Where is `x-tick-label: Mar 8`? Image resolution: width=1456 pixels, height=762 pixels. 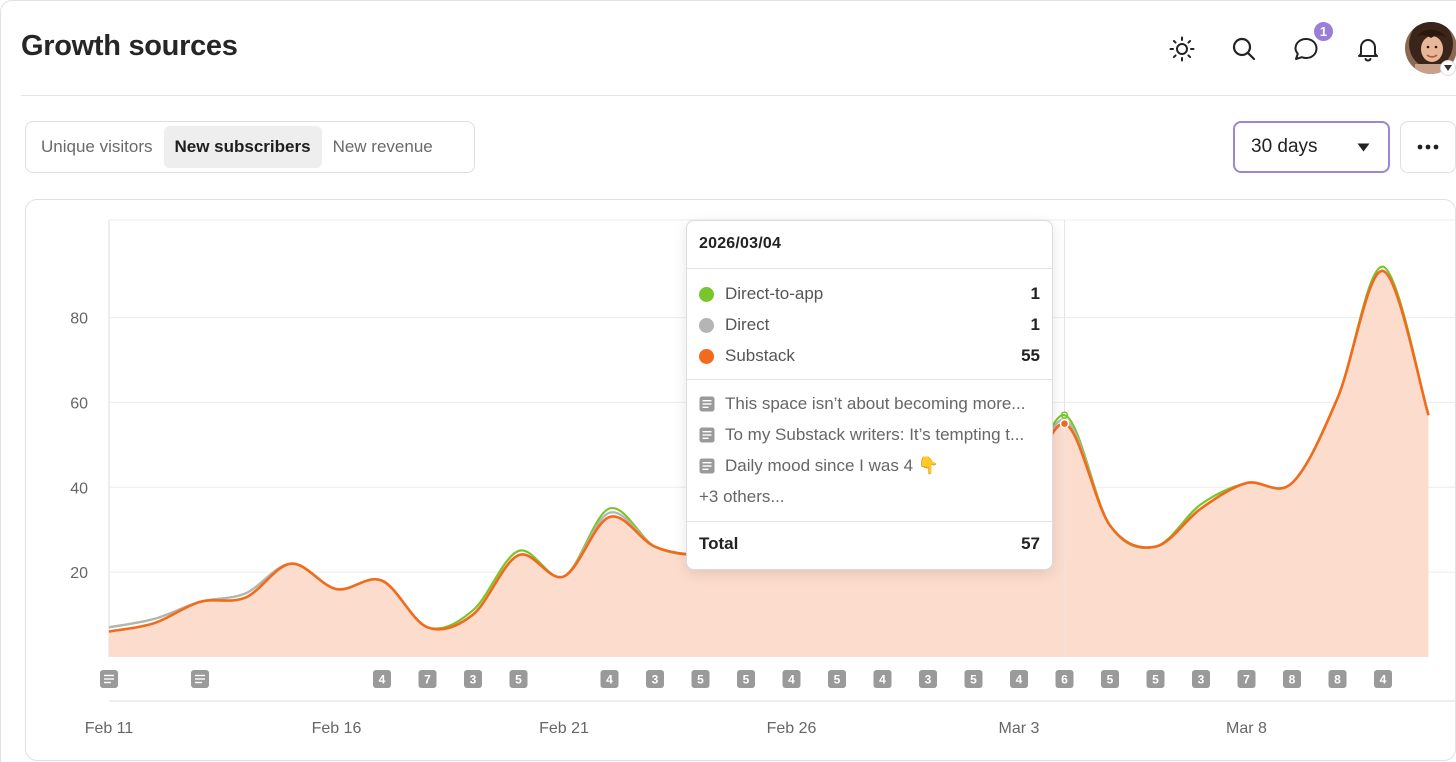 x-tick-label: Mar 8 is located at coordinates (1246, 728).